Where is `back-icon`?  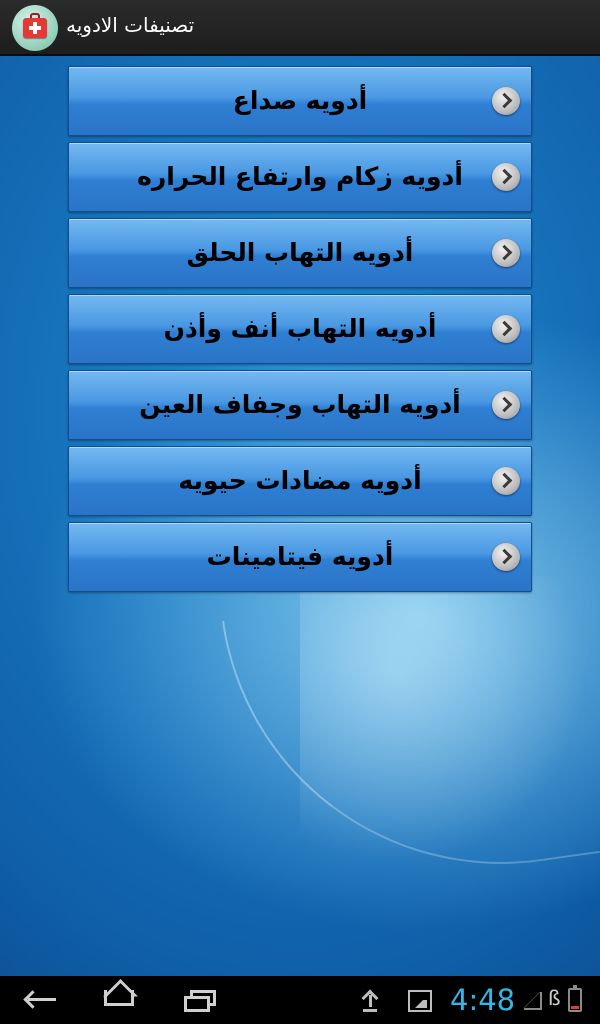 back-icon is located at coordinates (41, 1000).